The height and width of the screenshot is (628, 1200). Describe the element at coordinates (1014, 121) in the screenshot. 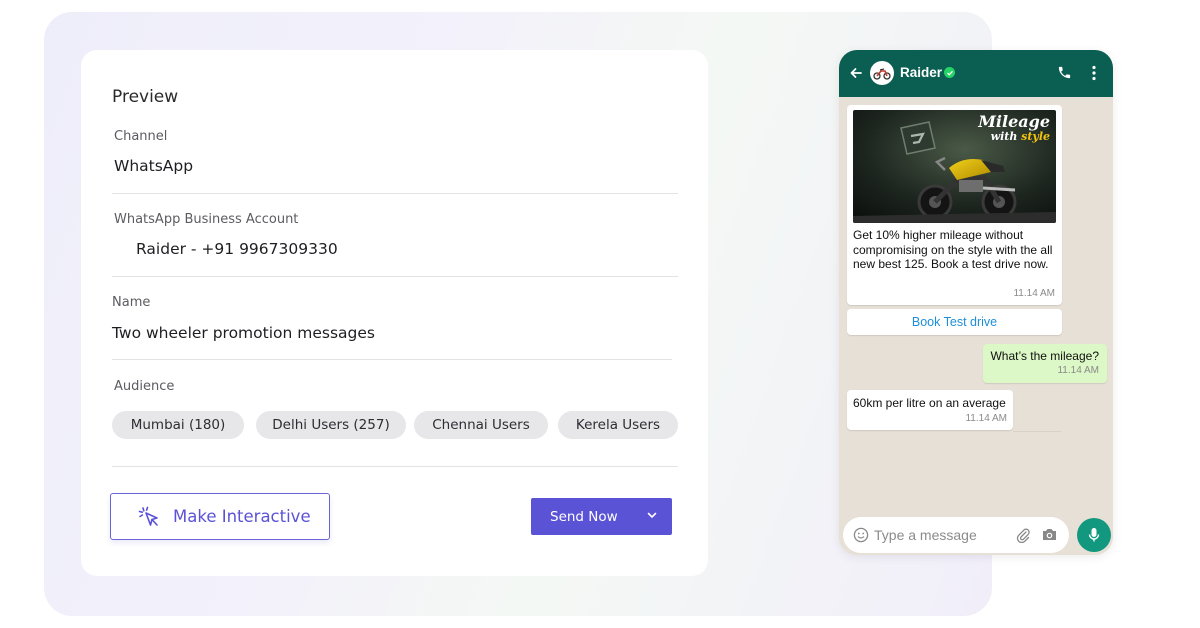

I see `banner-headline: Mileage` at that location.